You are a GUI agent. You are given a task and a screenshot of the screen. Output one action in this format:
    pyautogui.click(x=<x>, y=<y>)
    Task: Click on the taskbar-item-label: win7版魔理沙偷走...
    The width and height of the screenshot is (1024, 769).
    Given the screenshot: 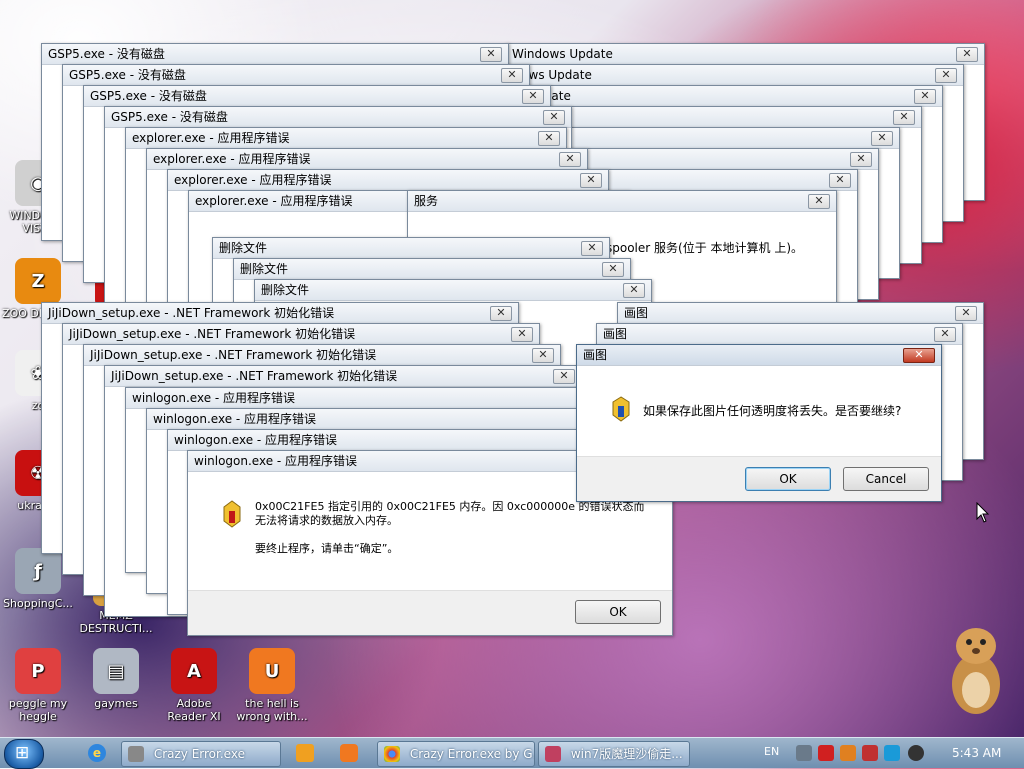 What is the action you would take?
    pyautogui.click(x=626, y=754)
    